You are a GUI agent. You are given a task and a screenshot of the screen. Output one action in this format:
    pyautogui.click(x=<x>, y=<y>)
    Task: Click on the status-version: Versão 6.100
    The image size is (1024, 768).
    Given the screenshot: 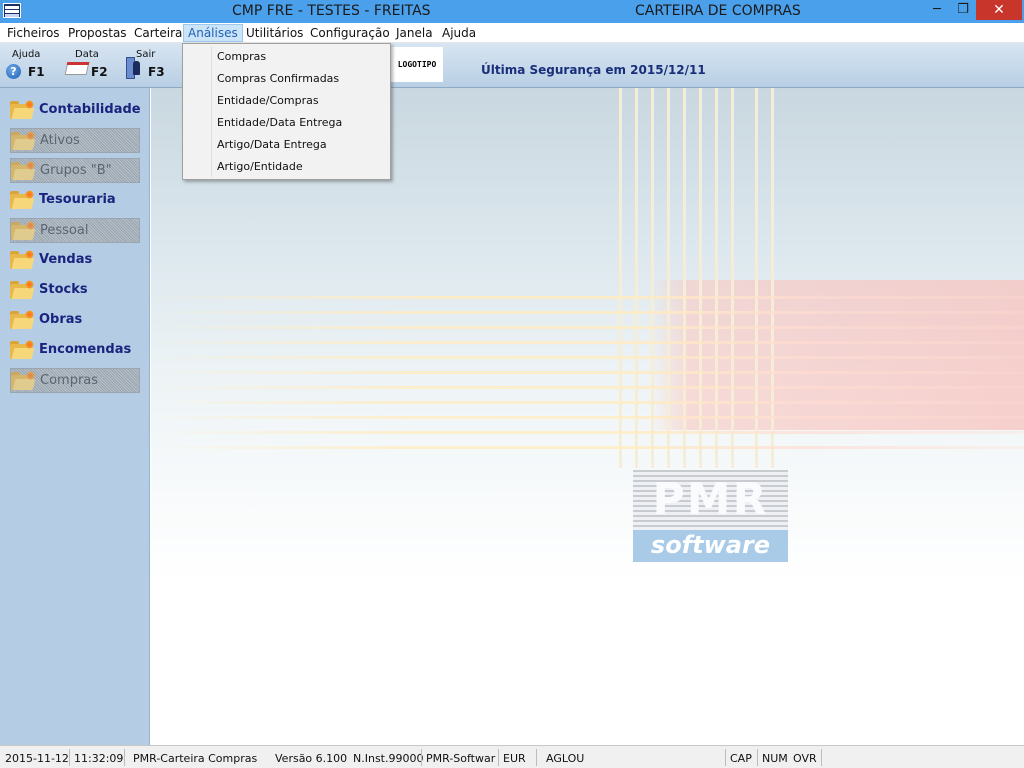 What is the action you would take?
    pyautogui.click(x=311, y=758)
    